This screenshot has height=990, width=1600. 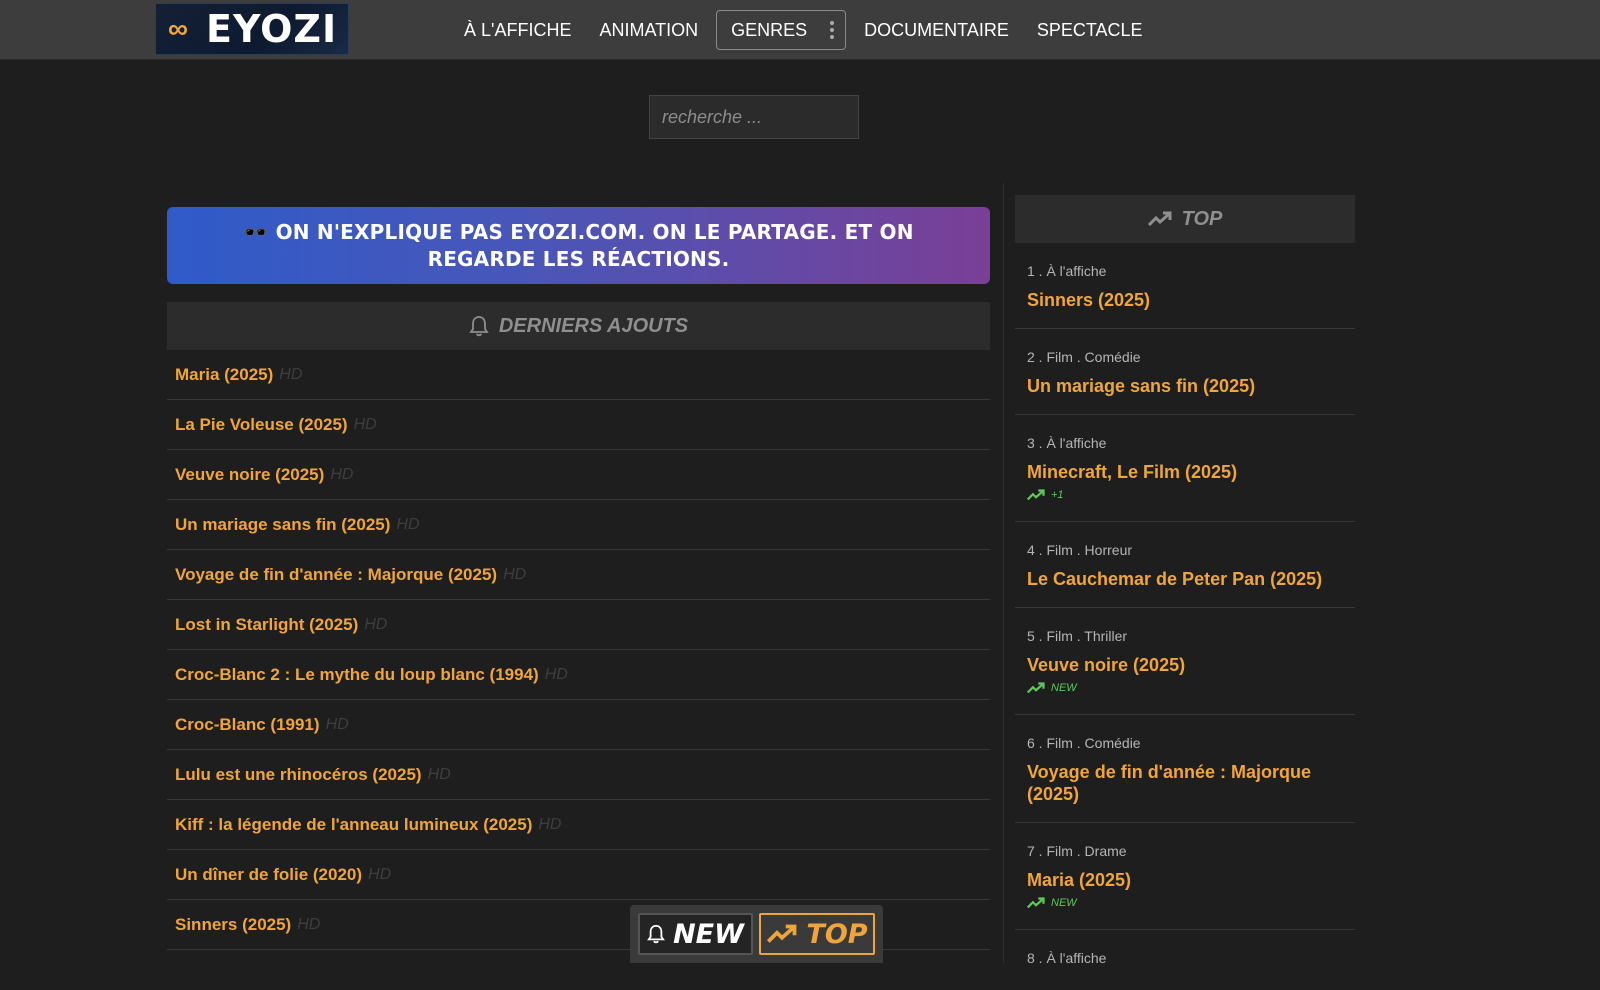 What do you see at coordinates (756, 934) in the screenshot?
I see `bottom-toggle-bar: NEW TOP` at bounding box center [756, 934].